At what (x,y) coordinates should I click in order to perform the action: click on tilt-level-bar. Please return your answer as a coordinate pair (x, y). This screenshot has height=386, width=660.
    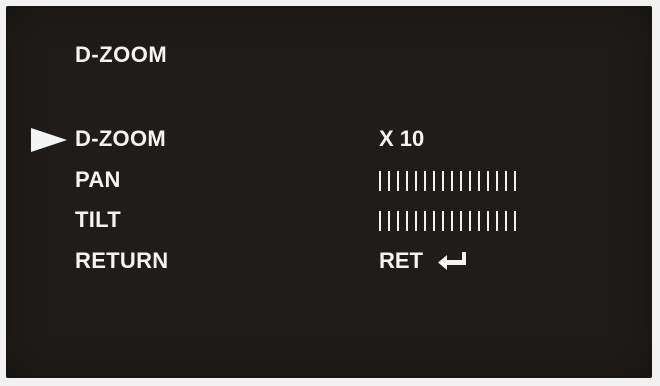
    Looking at the image, I should click on (451, 221).